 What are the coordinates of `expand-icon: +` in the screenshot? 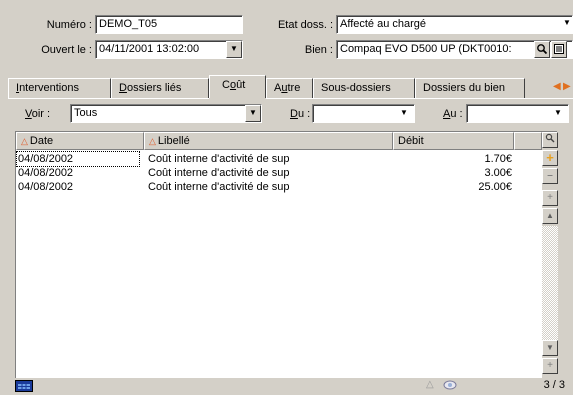 It's located at (550, 198).